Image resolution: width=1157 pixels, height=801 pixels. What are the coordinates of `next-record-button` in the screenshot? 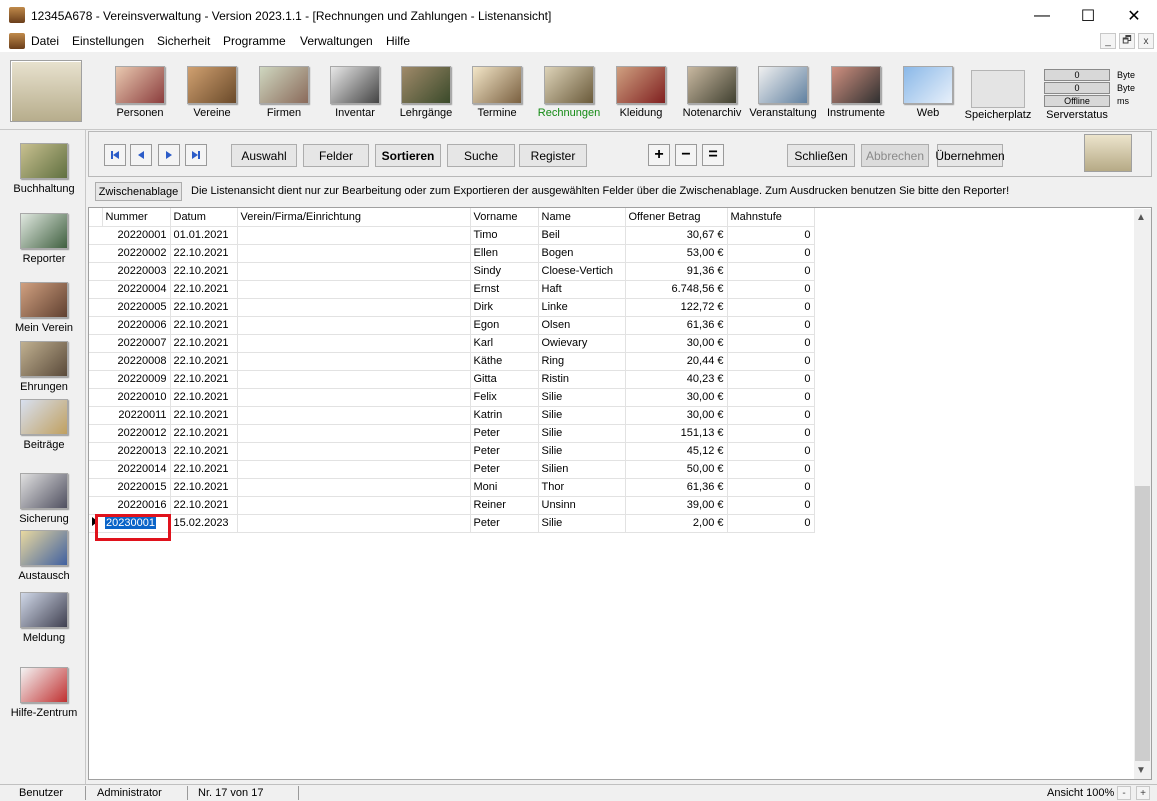 It's located at (169, 155).